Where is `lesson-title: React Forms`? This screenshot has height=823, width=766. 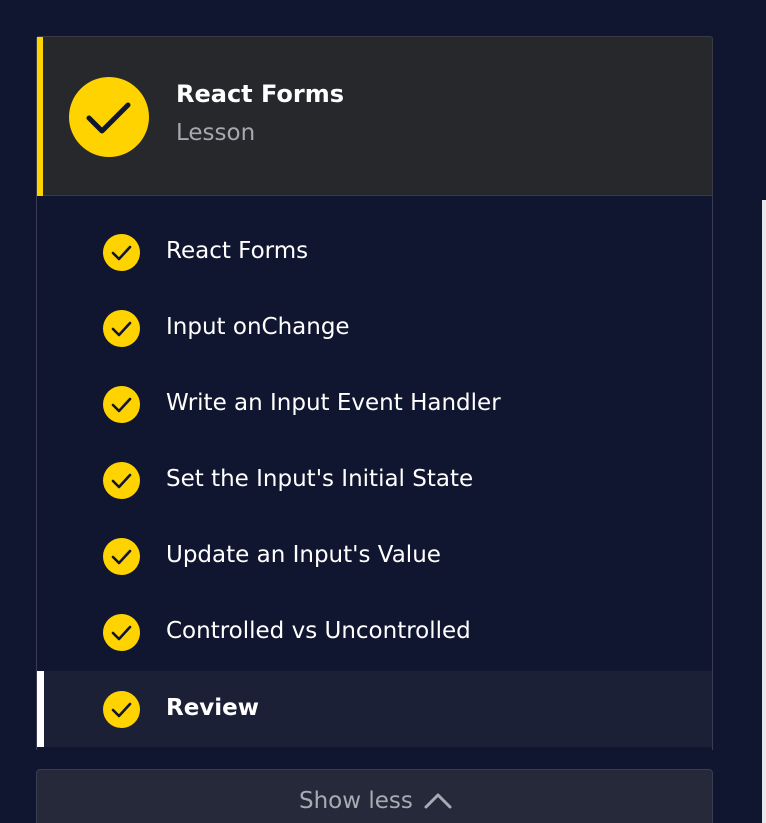
lesson-title: React Forms is located at coordinates (260, 94).